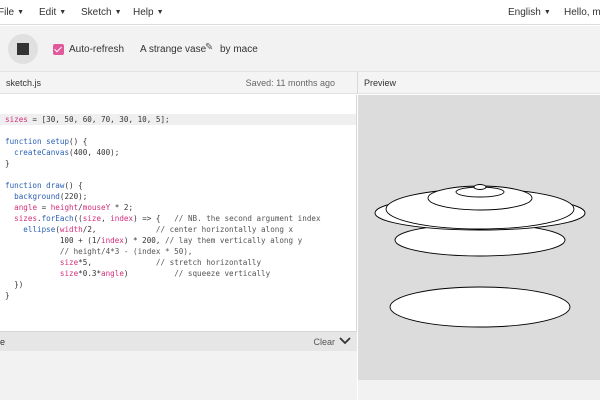 This screenshot has height=400, width=600. I want to click on menu-help-label: Help, so click(143, 12).